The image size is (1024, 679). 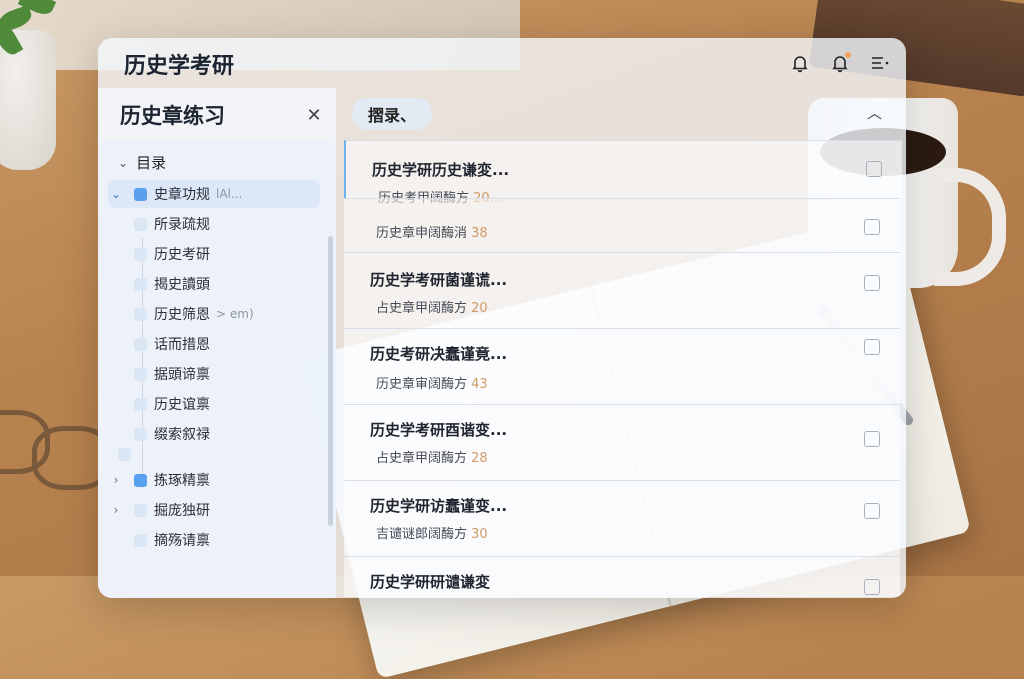 I want to click on app-title: 历史学考研, so click(x=179, y=66).